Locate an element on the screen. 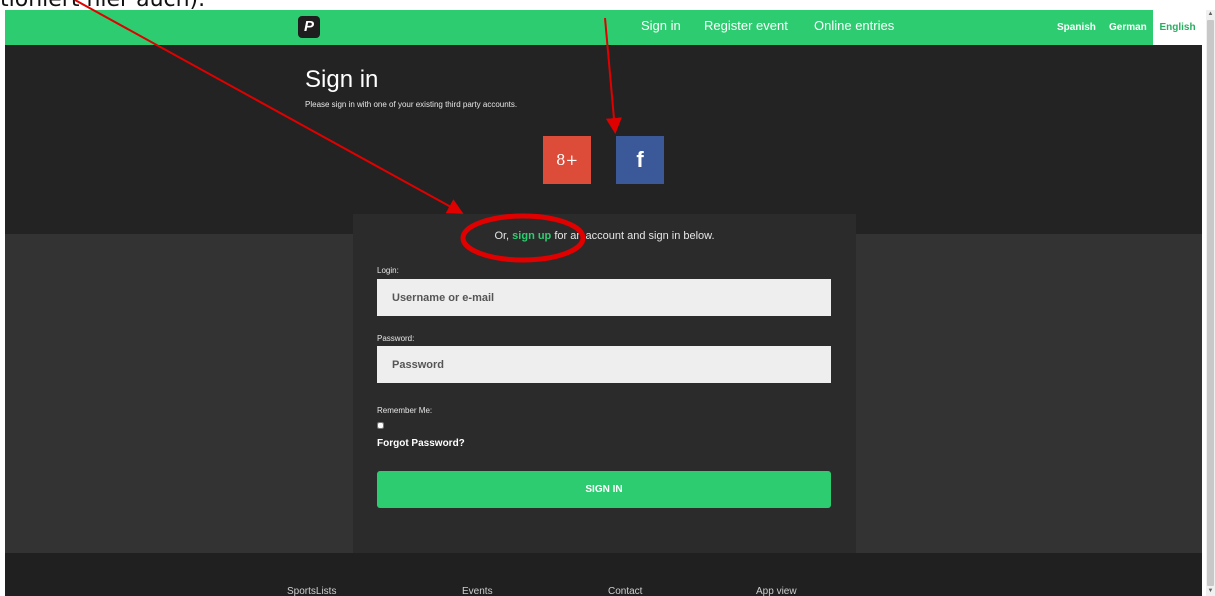 This screenshot has width=1215, height=596. nav-link-register-event: Register event is located at coordinates (746, 27).